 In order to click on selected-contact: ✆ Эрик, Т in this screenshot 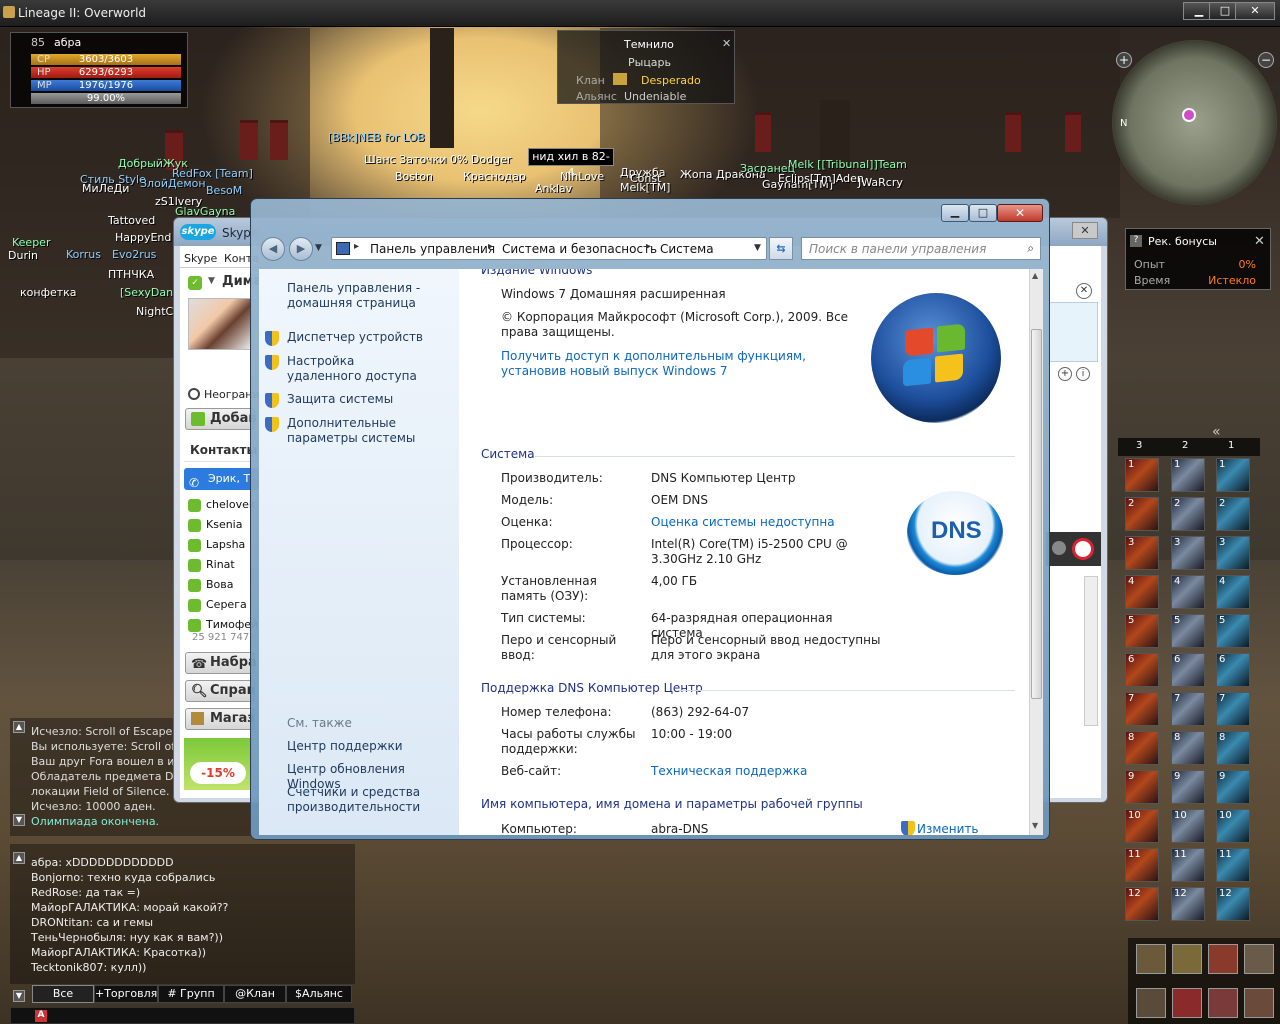, I will do `click(221, 479)`.